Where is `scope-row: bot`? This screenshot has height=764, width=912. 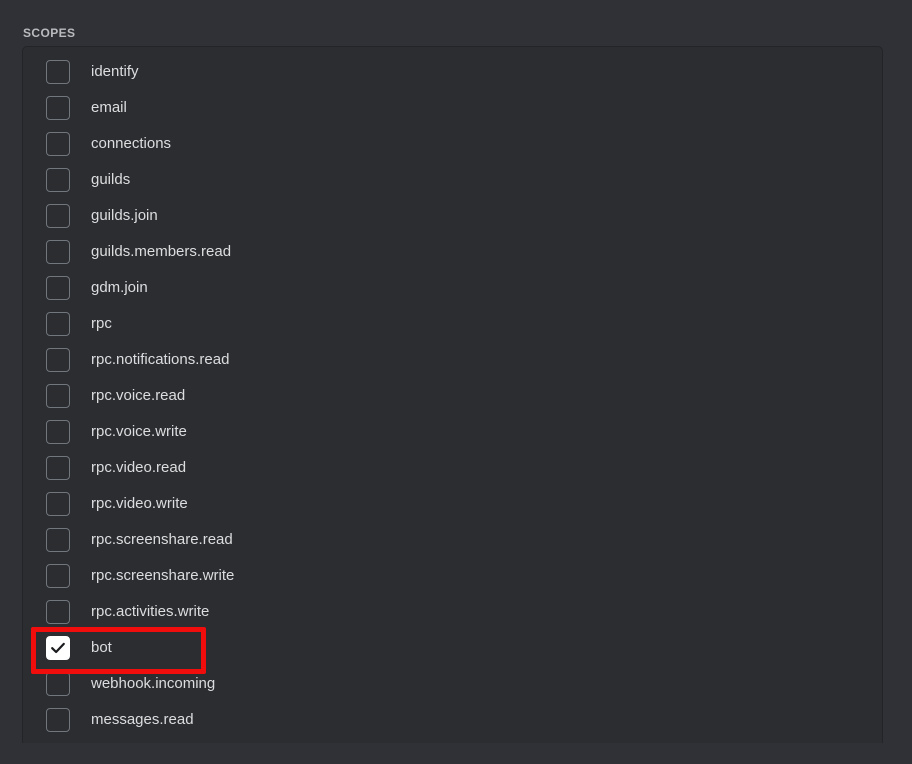 scope-row: bot is located at coordinates (452, 648).